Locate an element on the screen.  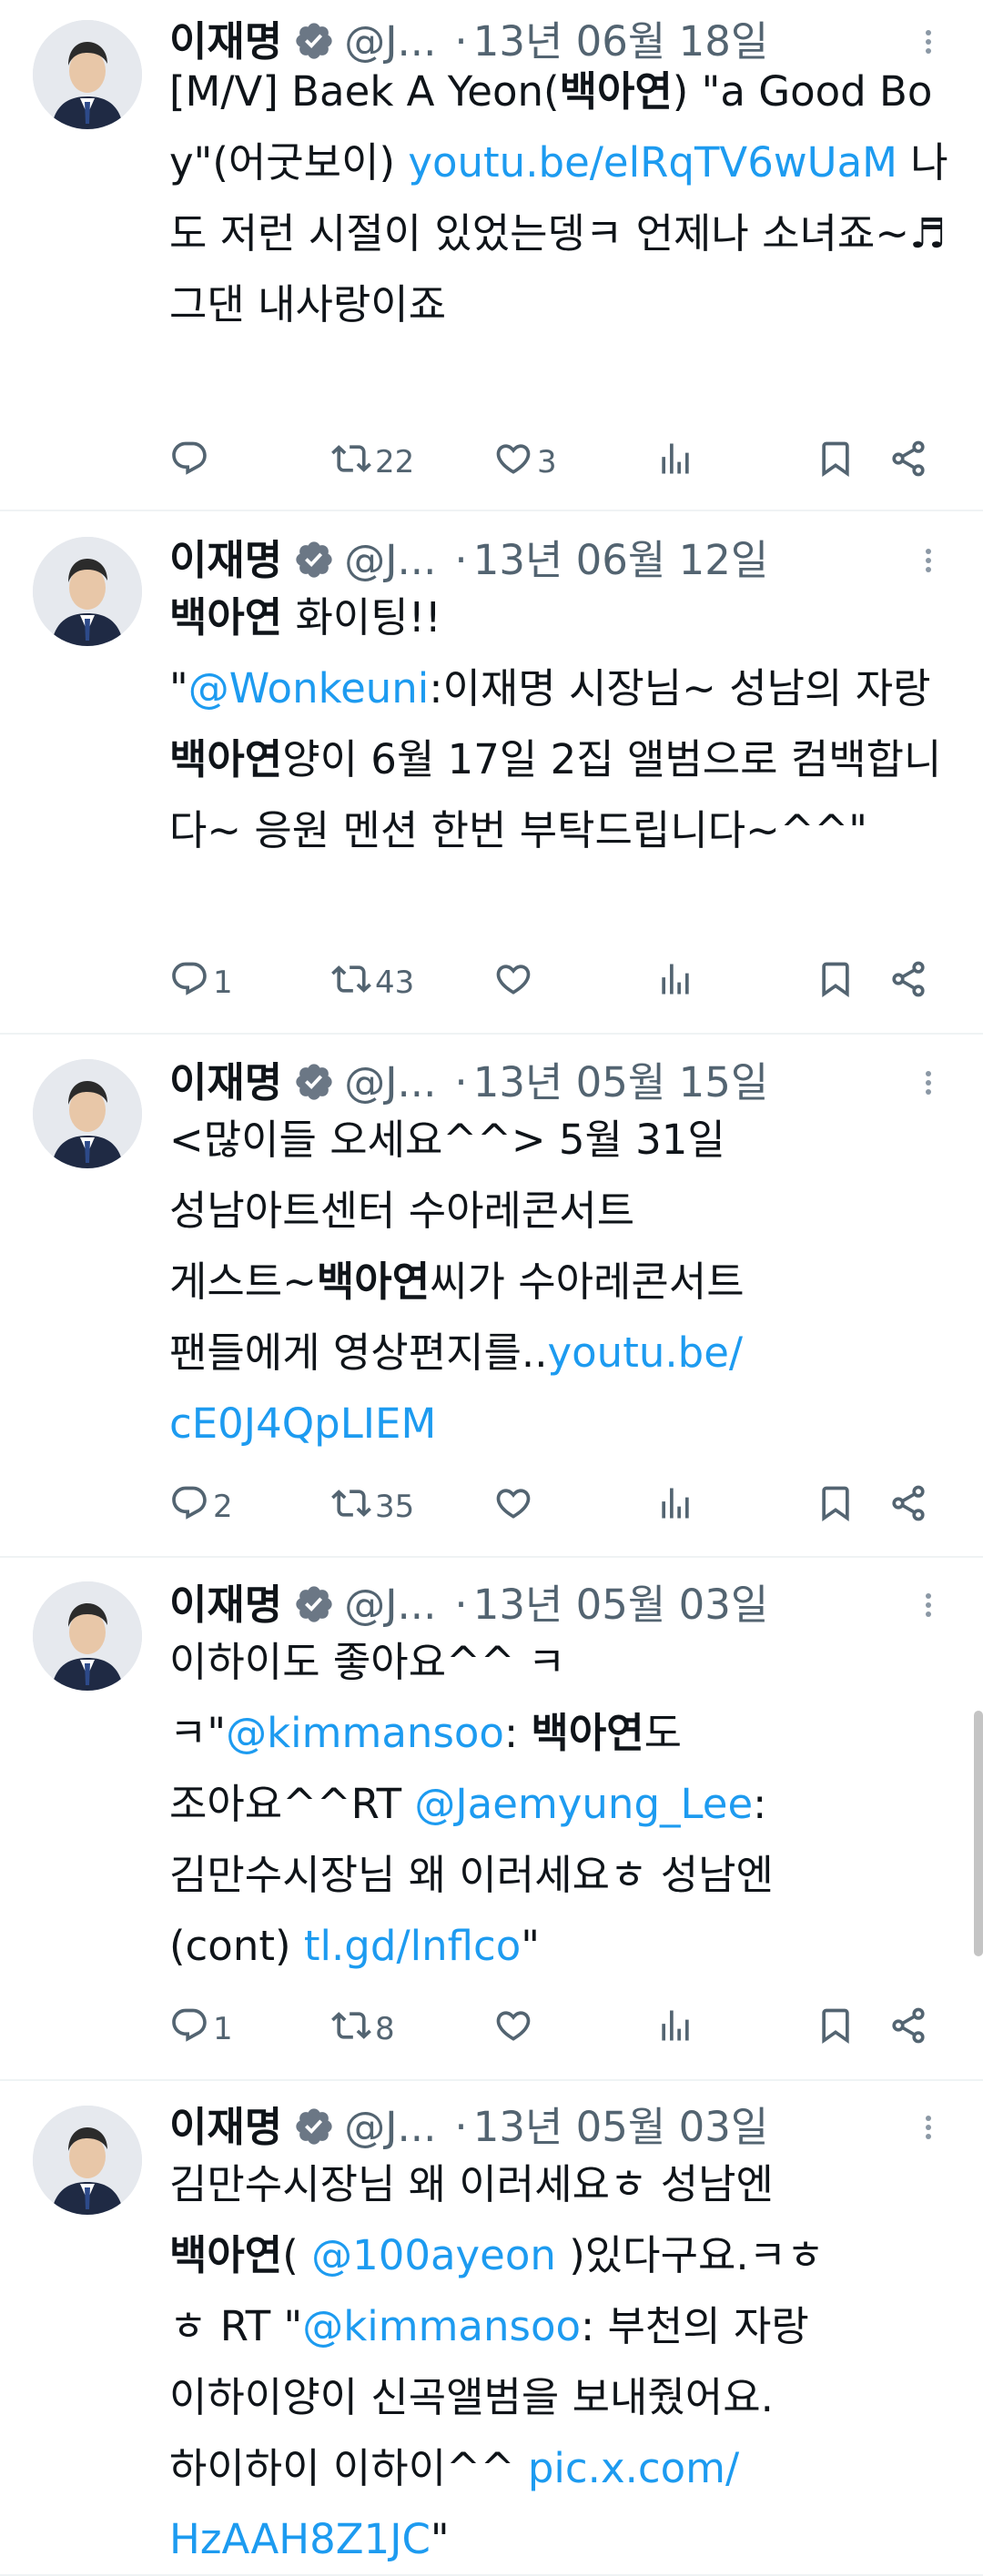
retweet-button: 8 is located at coordinates (363, 2029).